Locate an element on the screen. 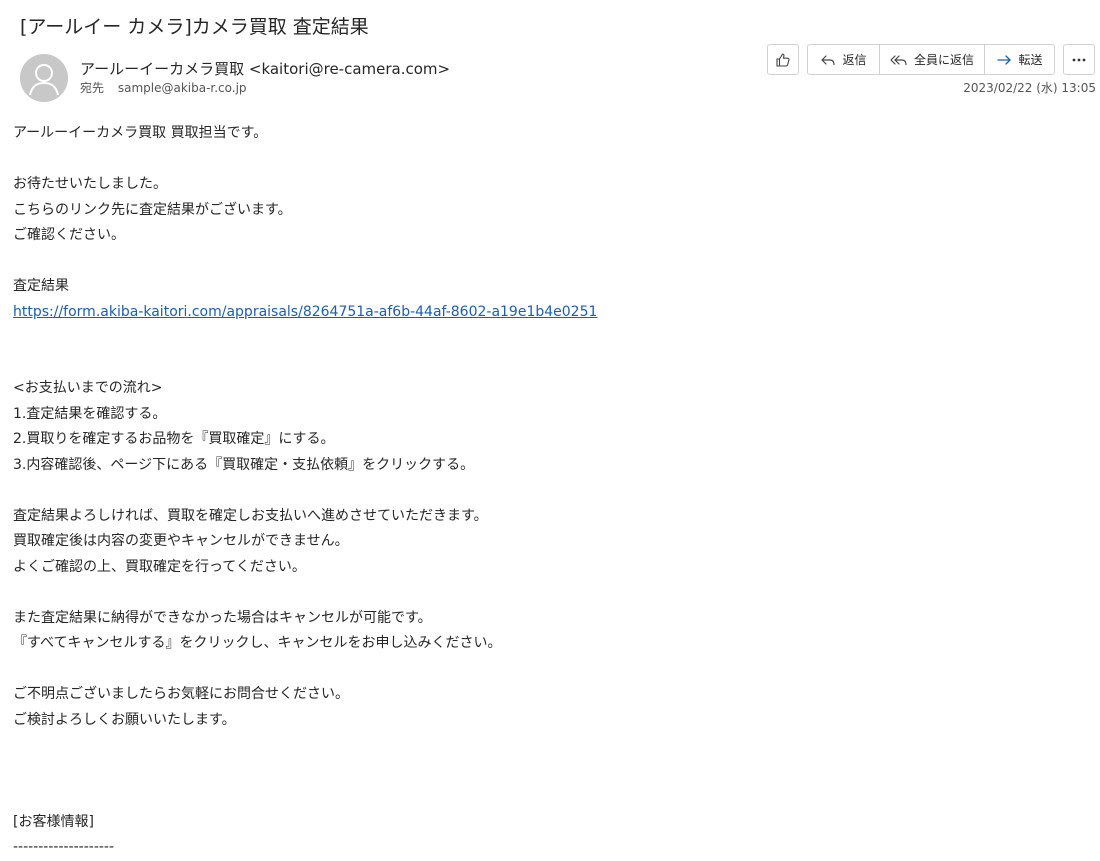 The height and width of the screenshot is (861, 1100). reply-all-icon is located at coordinates (898, 59).